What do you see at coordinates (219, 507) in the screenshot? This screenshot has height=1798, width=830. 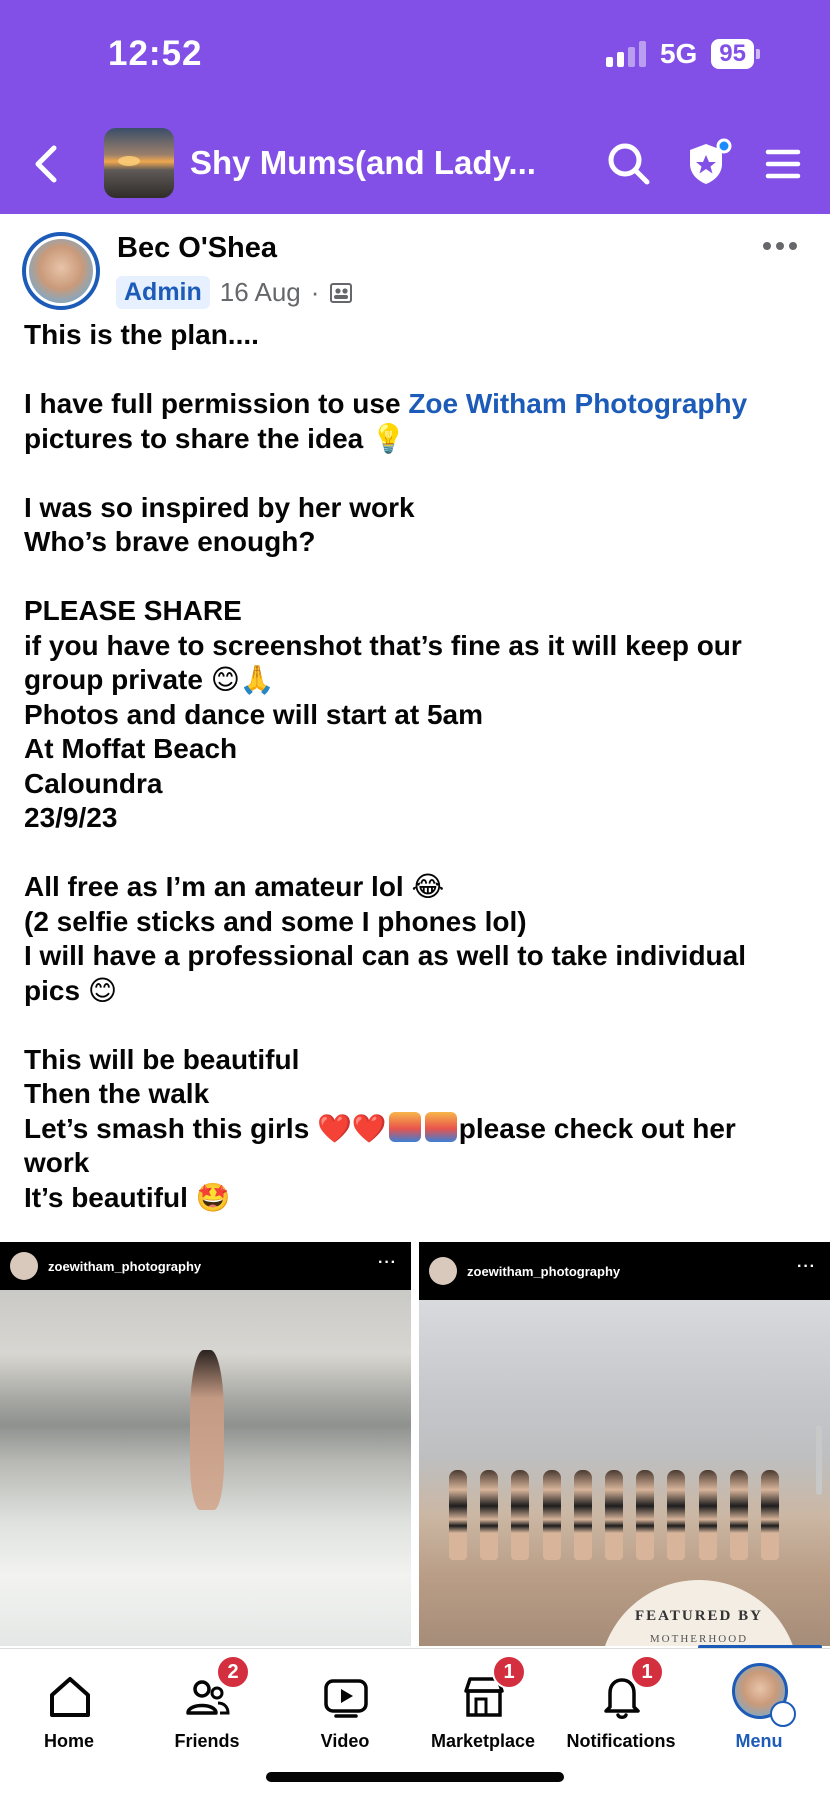 I see `post-line: I was so inspired by her work` at bounding box center [219, 507].